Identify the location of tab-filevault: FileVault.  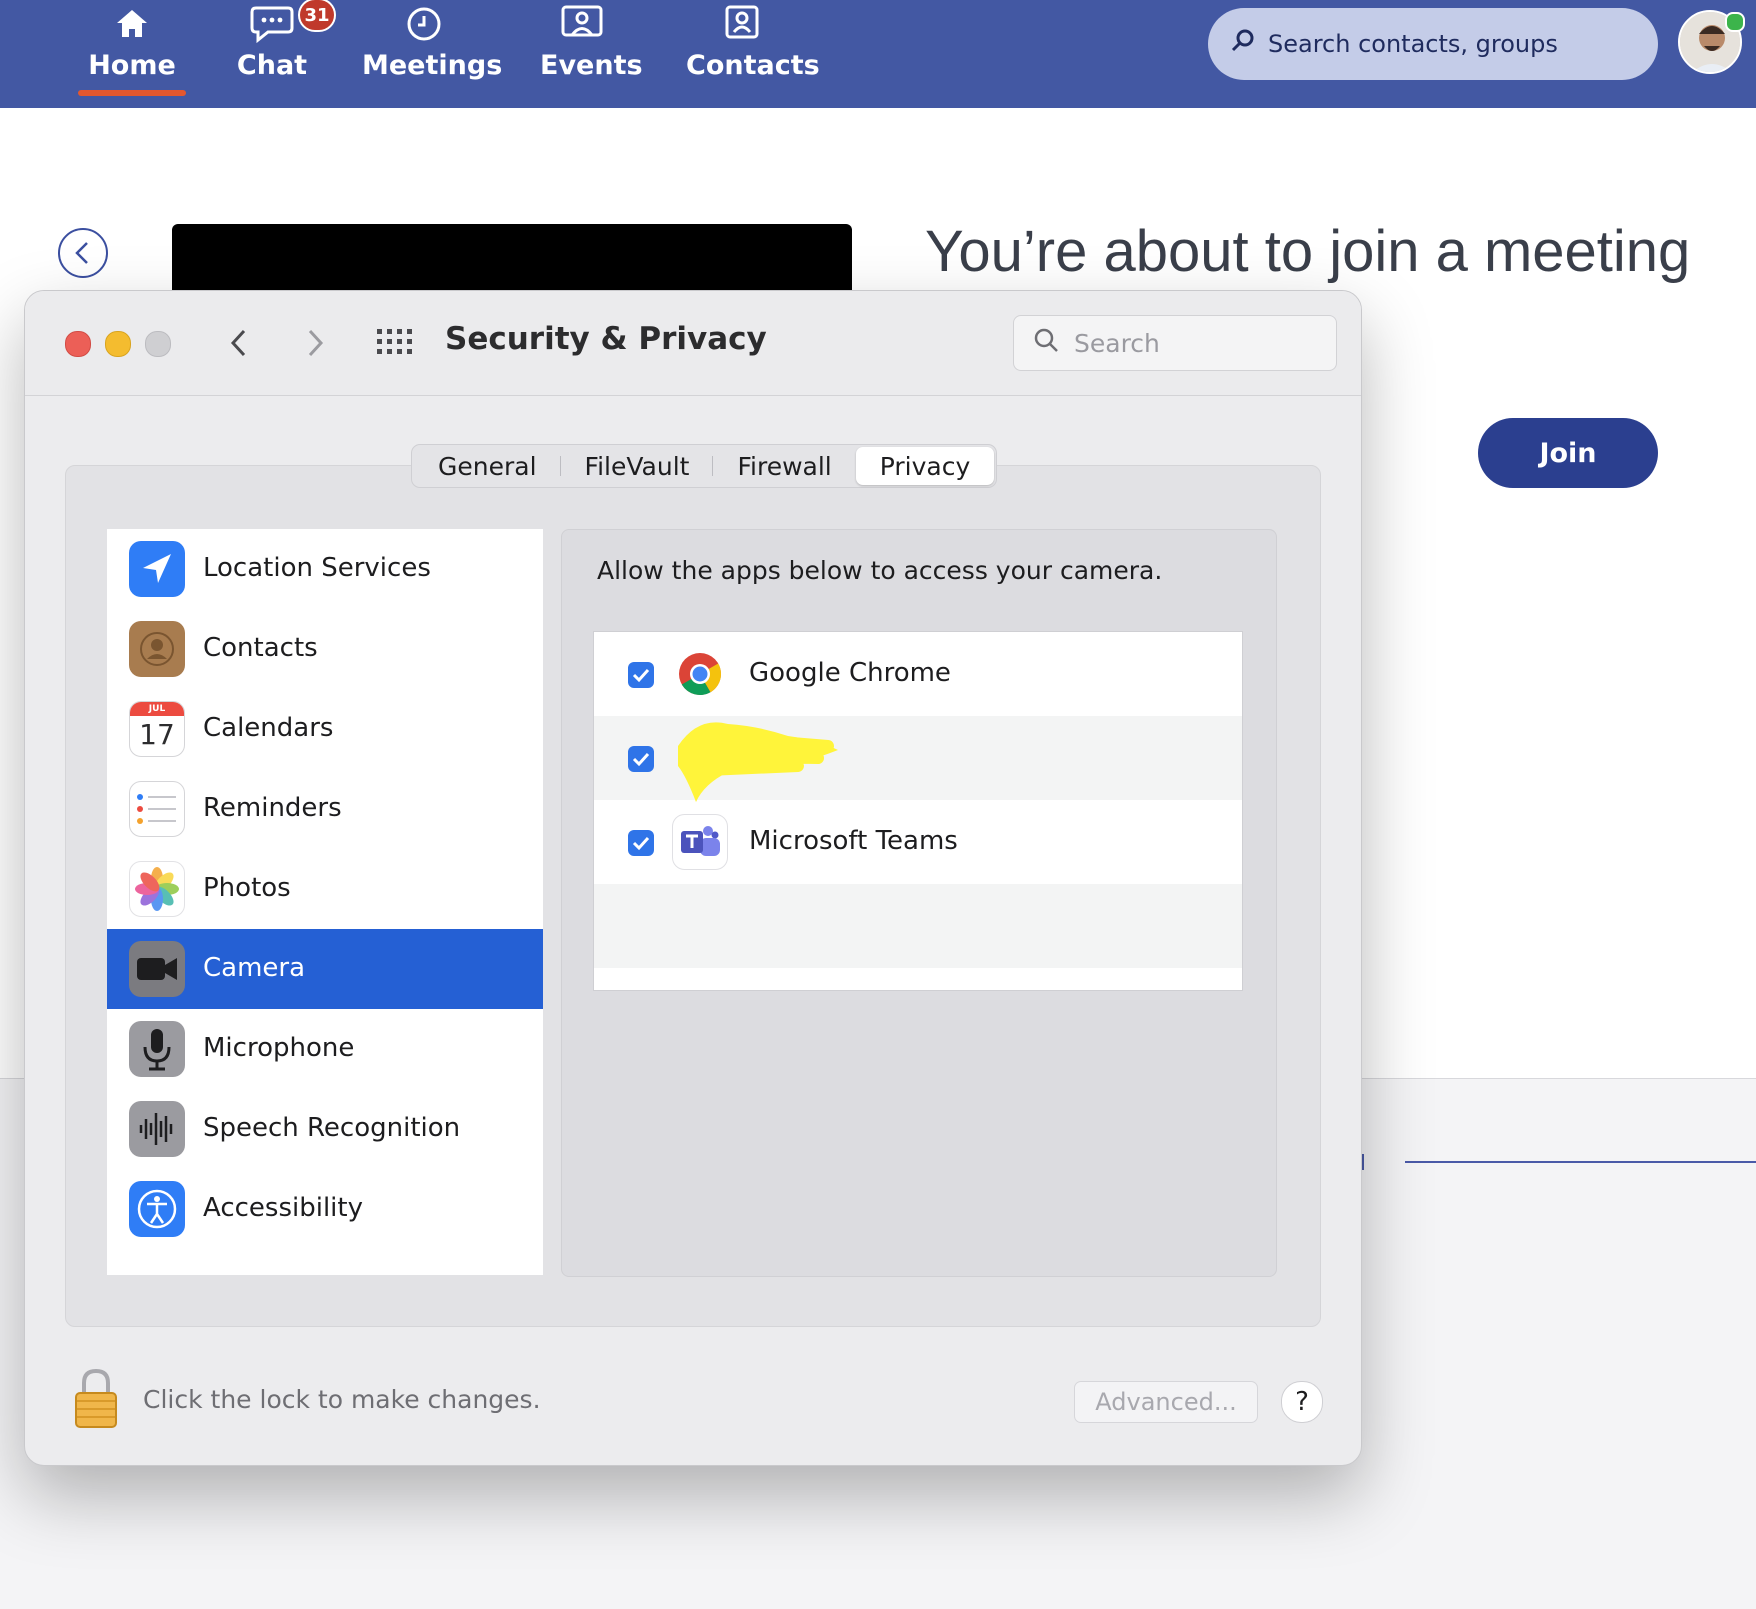
(637, 466).